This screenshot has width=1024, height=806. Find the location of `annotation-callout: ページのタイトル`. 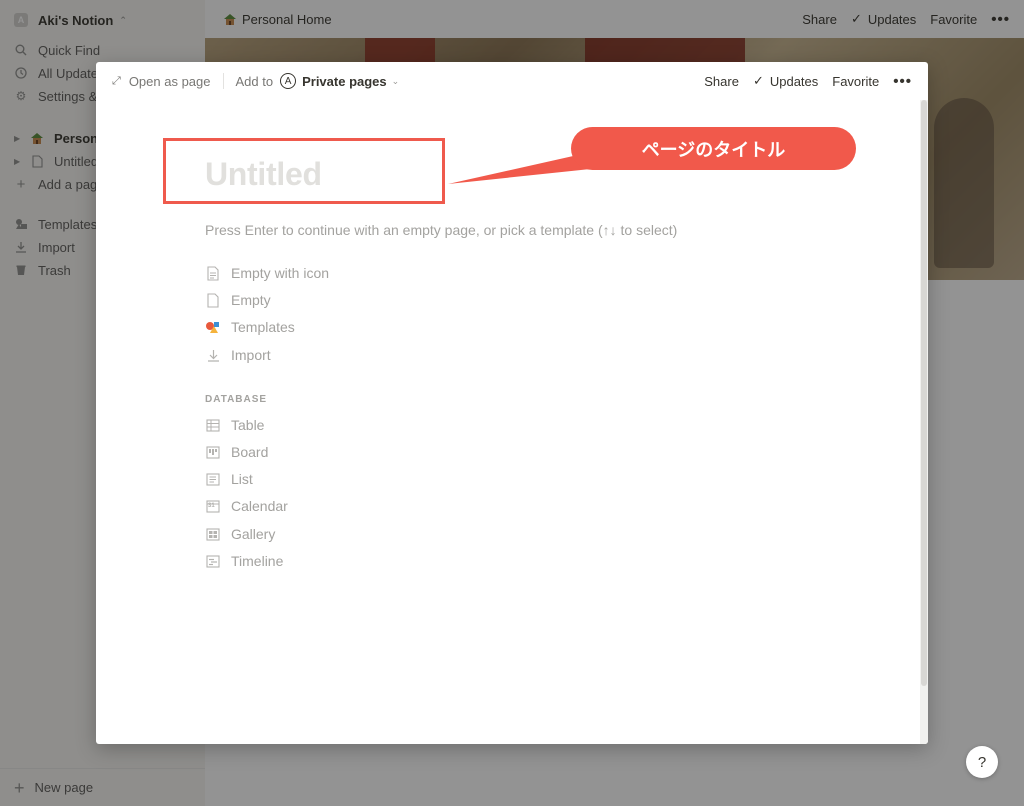

annotation-callout: ページのタイトル is located at coordinates (713, 148).